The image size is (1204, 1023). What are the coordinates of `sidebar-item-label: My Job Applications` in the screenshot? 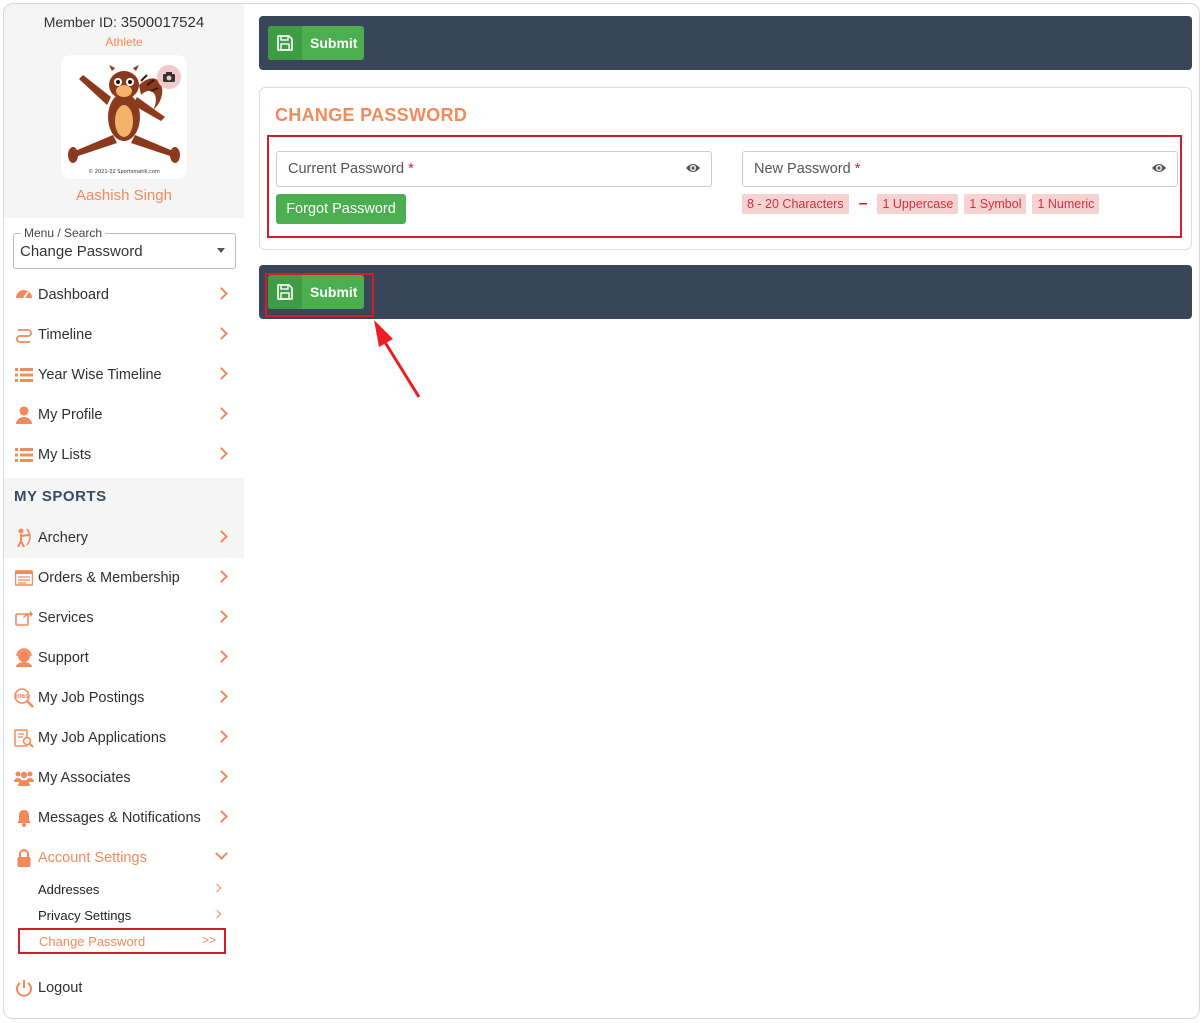 It's located at (102, 738).